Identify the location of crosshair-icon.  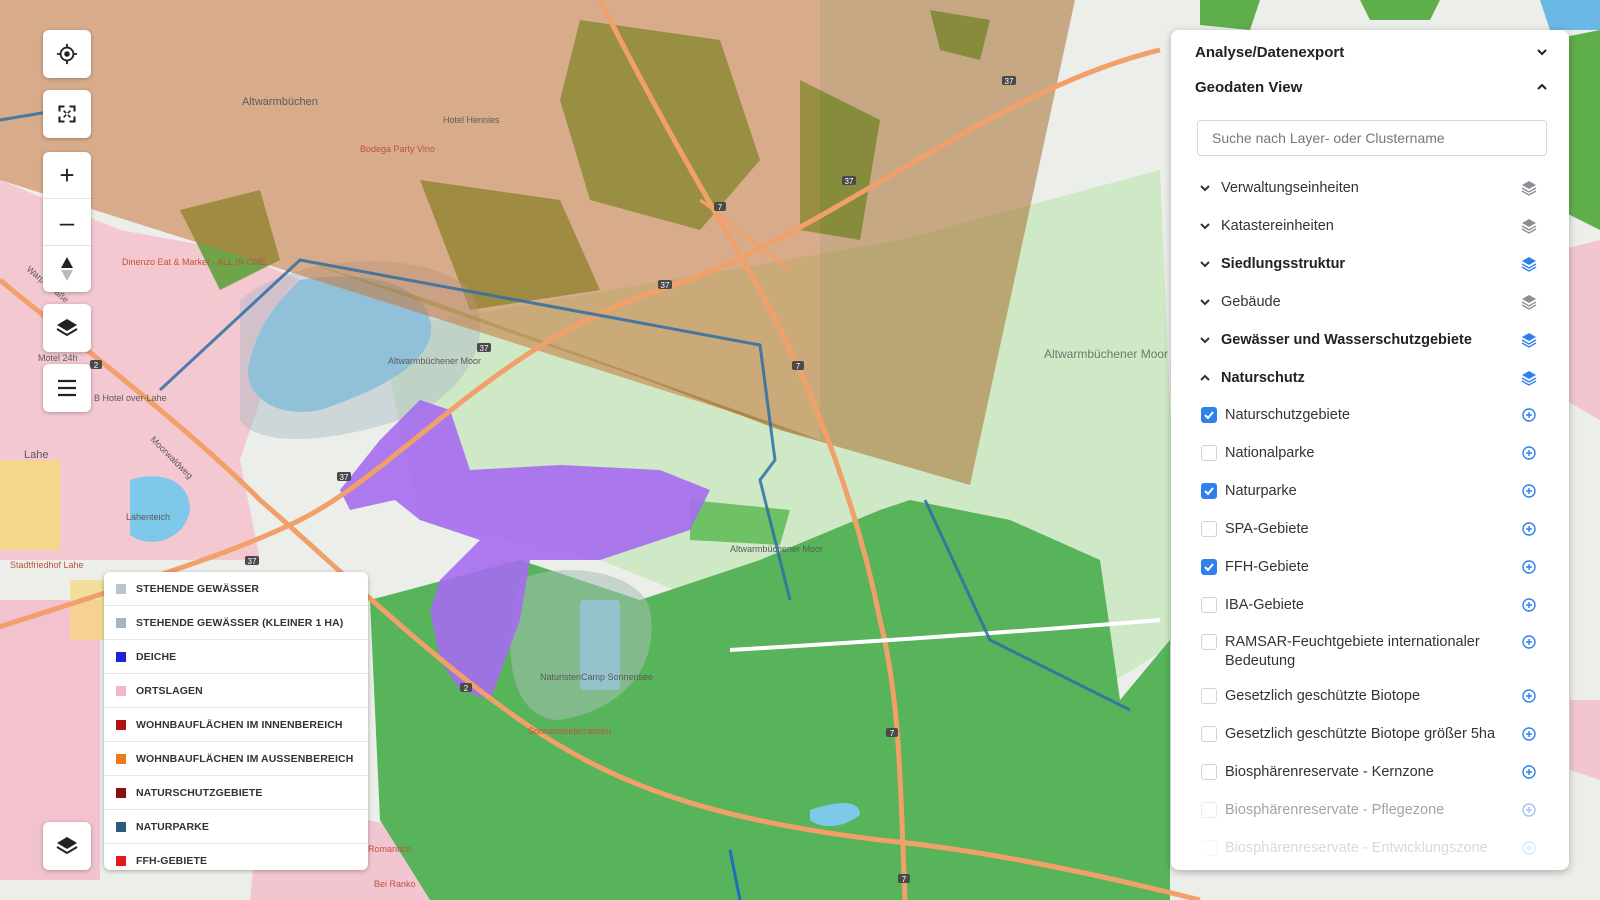
(67, 54).